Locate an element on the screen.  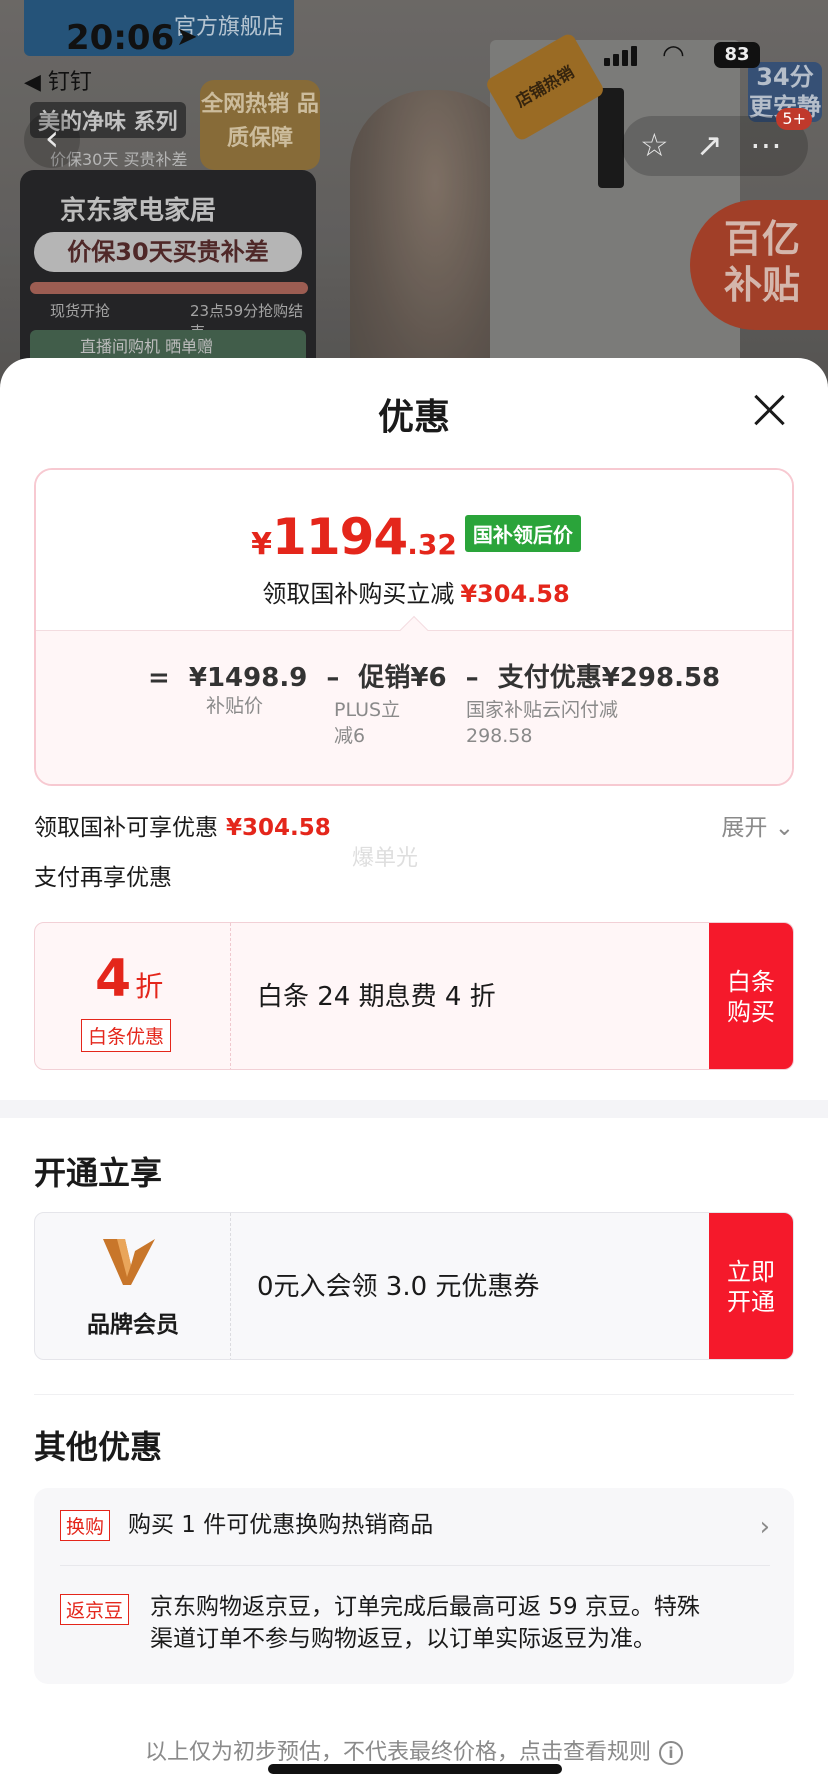
price-tag: 国补领后价 is located at coordinates (522, 533).